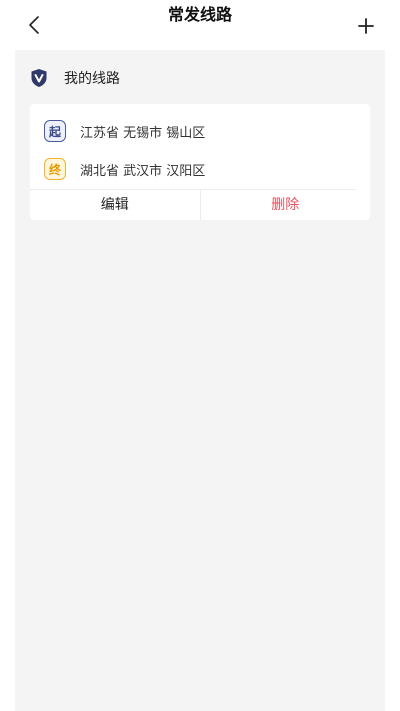 This screenshot has width=400, height=711. What do you see at coordinates (286, 205) in the screenshot?
I see `delete-button: 删除` at bounding box center [286, 205].